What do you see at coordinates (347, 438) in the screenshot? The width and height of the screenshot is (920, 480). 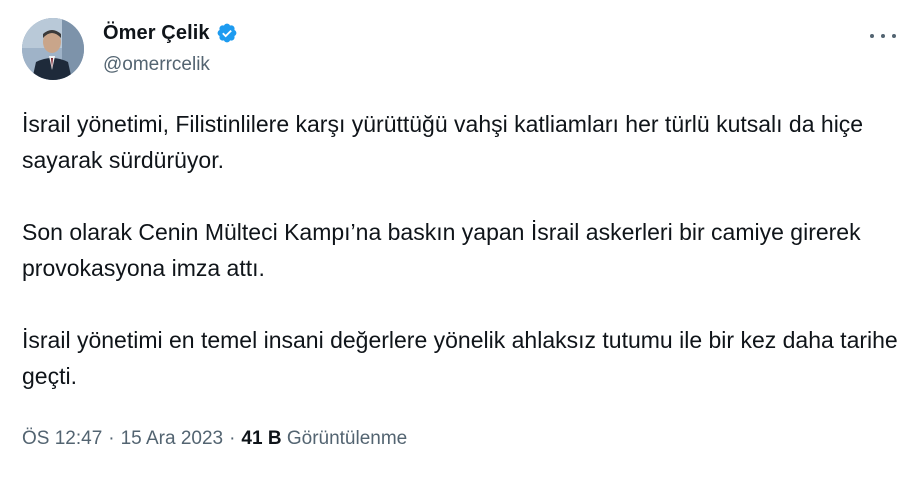 I see `views-label: Görüntülenme` at bounding box center [347, 438].